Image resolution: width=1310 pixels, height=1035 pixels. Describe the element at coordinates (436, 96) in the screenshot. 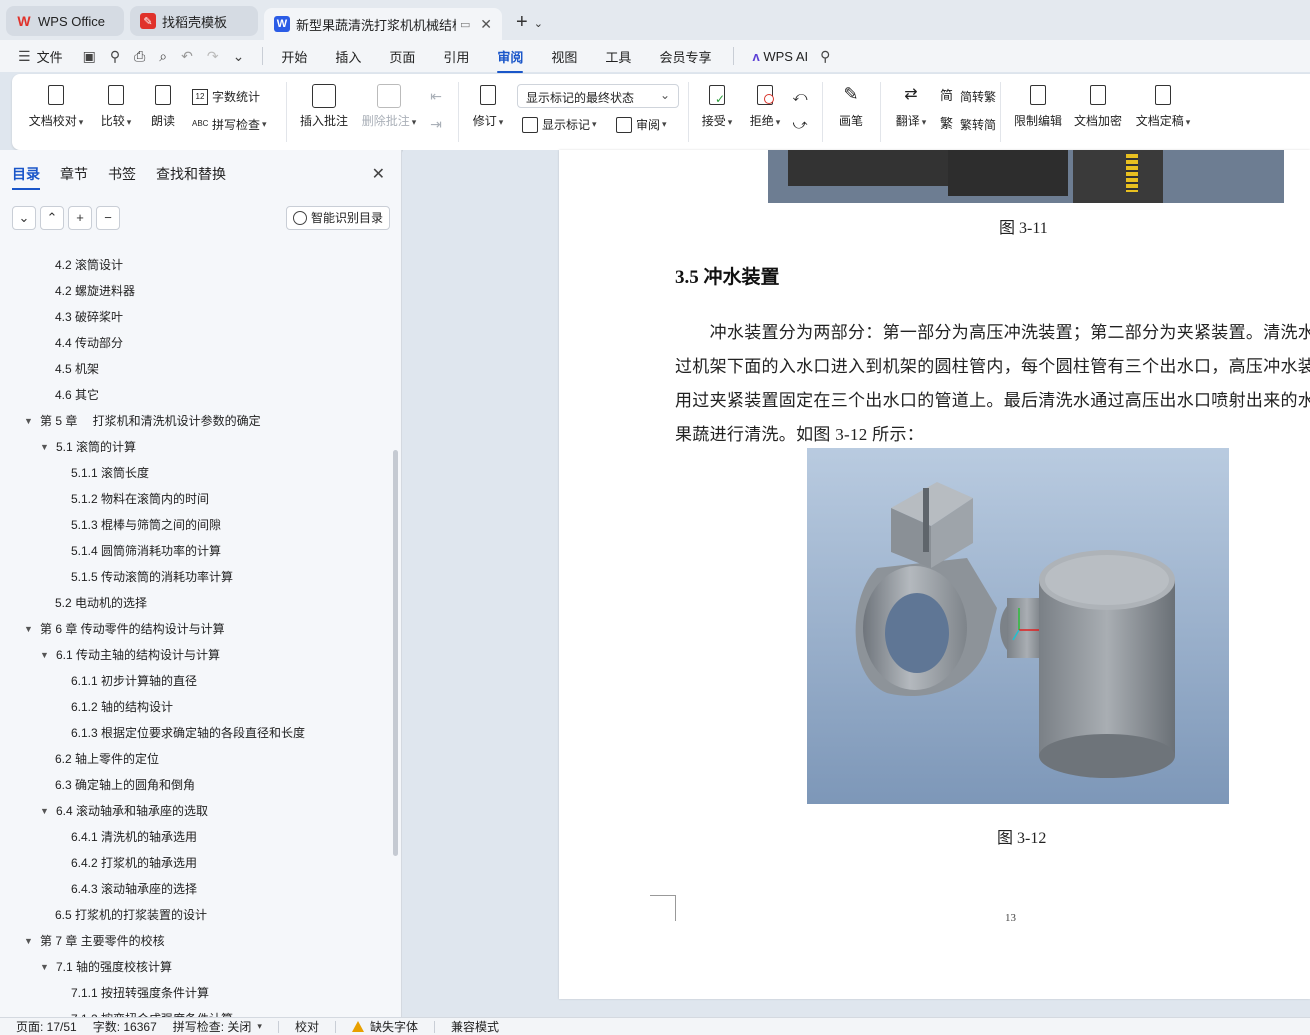

I see `prev-comment-button: ⇤` at that location.